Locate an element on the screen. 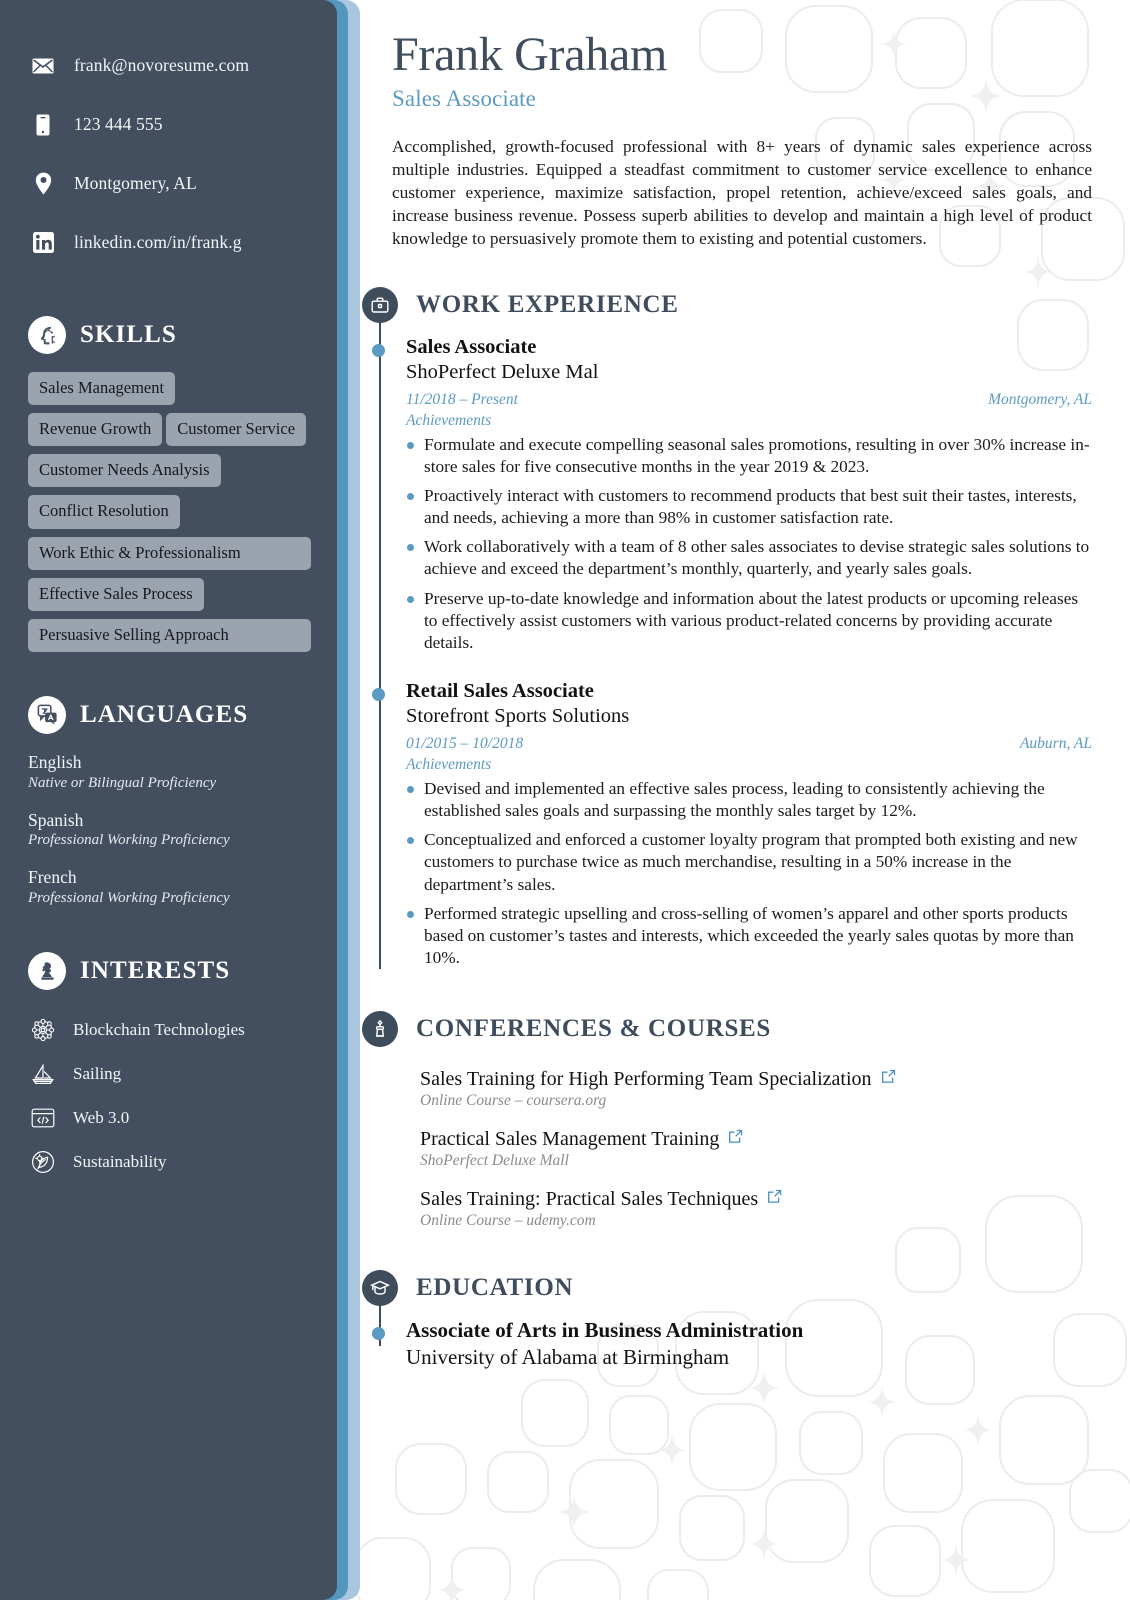 The width and height of the screenshot is (1130, 1600). contact-row-phone: 123 444 555 is located at coordinates (169, 124).